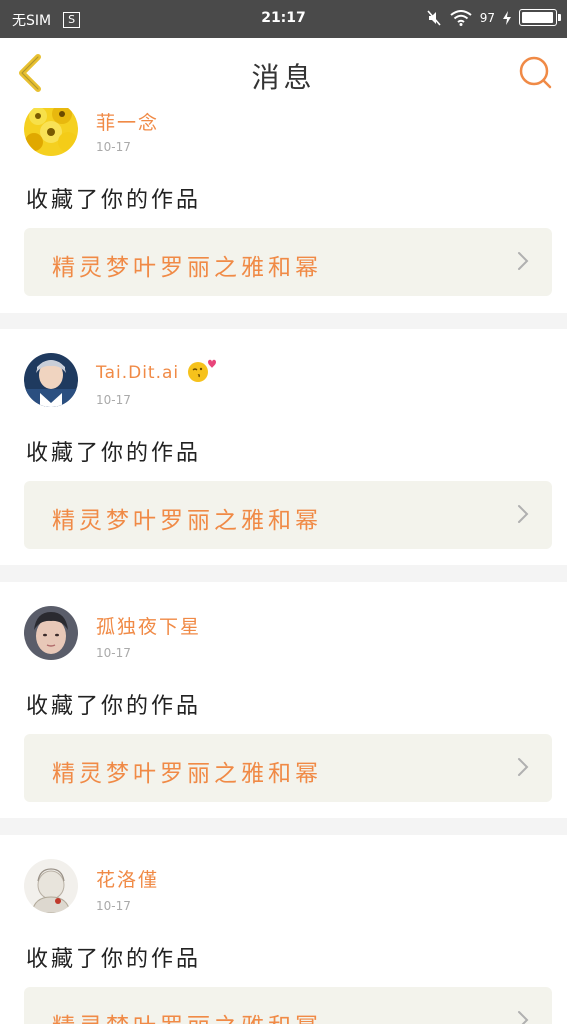 This screenshot has width=567, height=1024. I want to click on username: 孤独夜下星, so click(148, 625).